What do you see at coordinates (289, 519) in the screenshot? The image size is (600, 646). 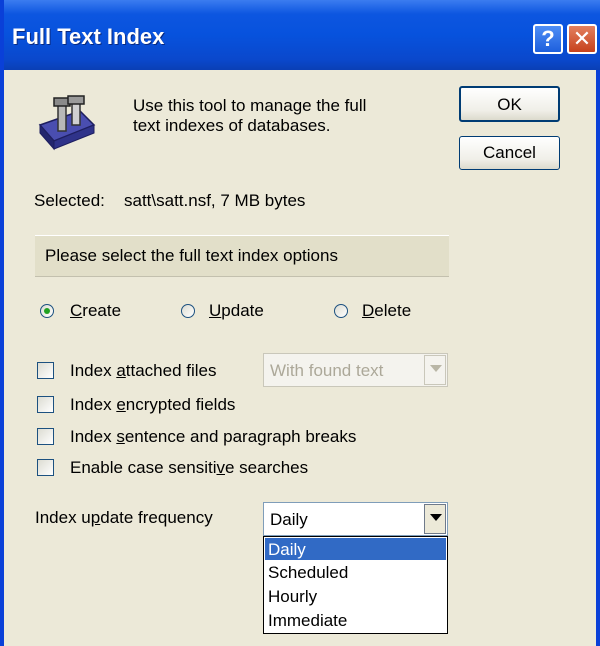 I see `frequency-value: Daily` at bounding box center [289, 519].